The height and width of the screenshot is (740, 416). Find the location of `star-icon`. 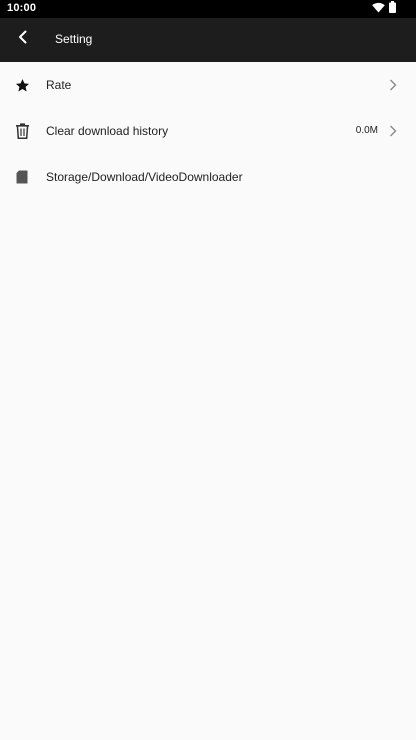

star-icon is located at coordinates (22, 85).